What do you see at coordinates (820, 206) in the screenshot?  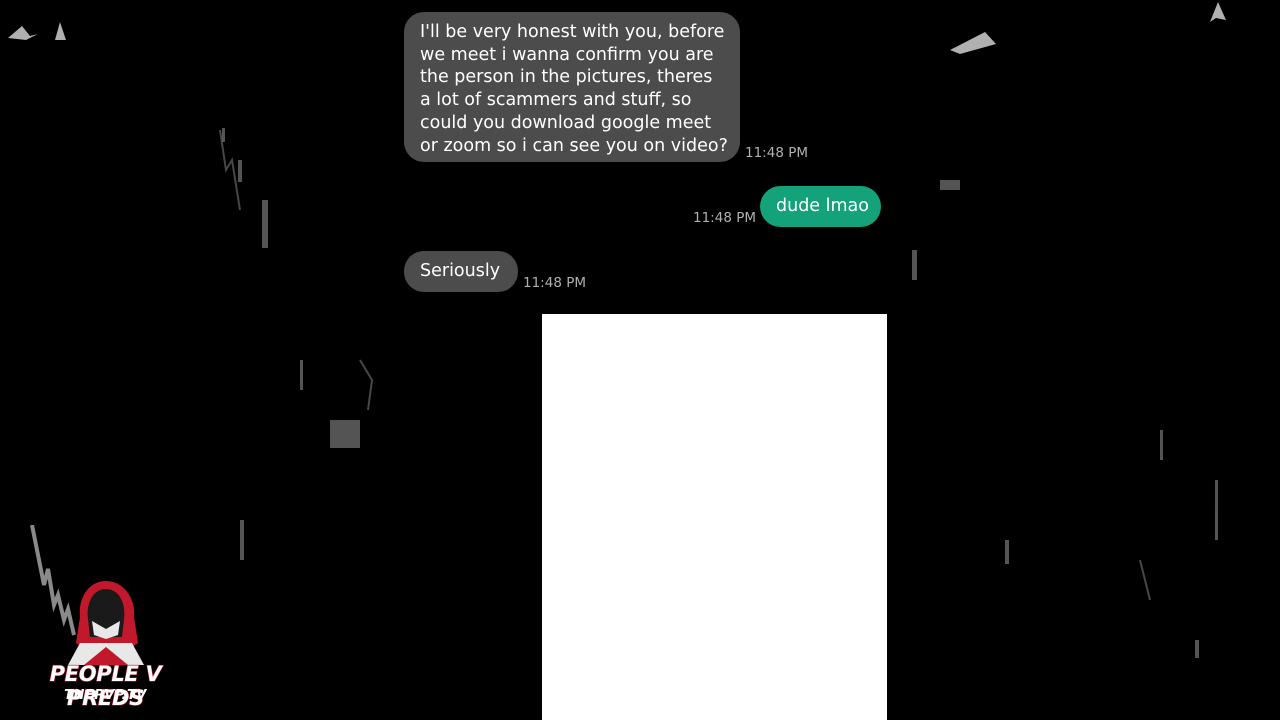 I see `message-bubble-outgoing: dude lmao` at bounding box center [820, 206].